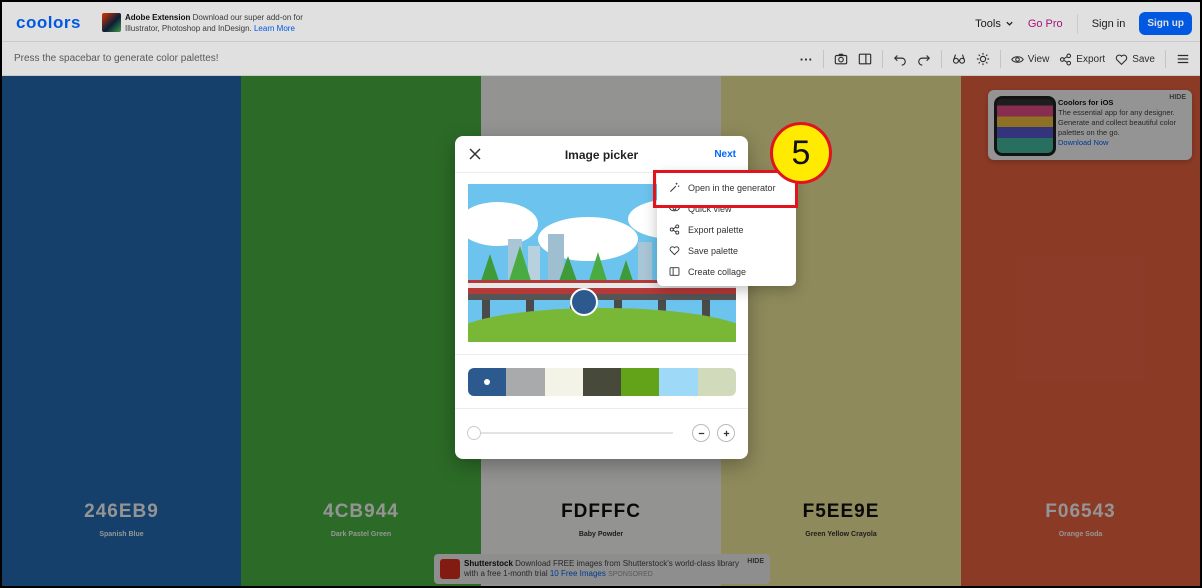  I want to click on heart-icon, so click(674, 251).